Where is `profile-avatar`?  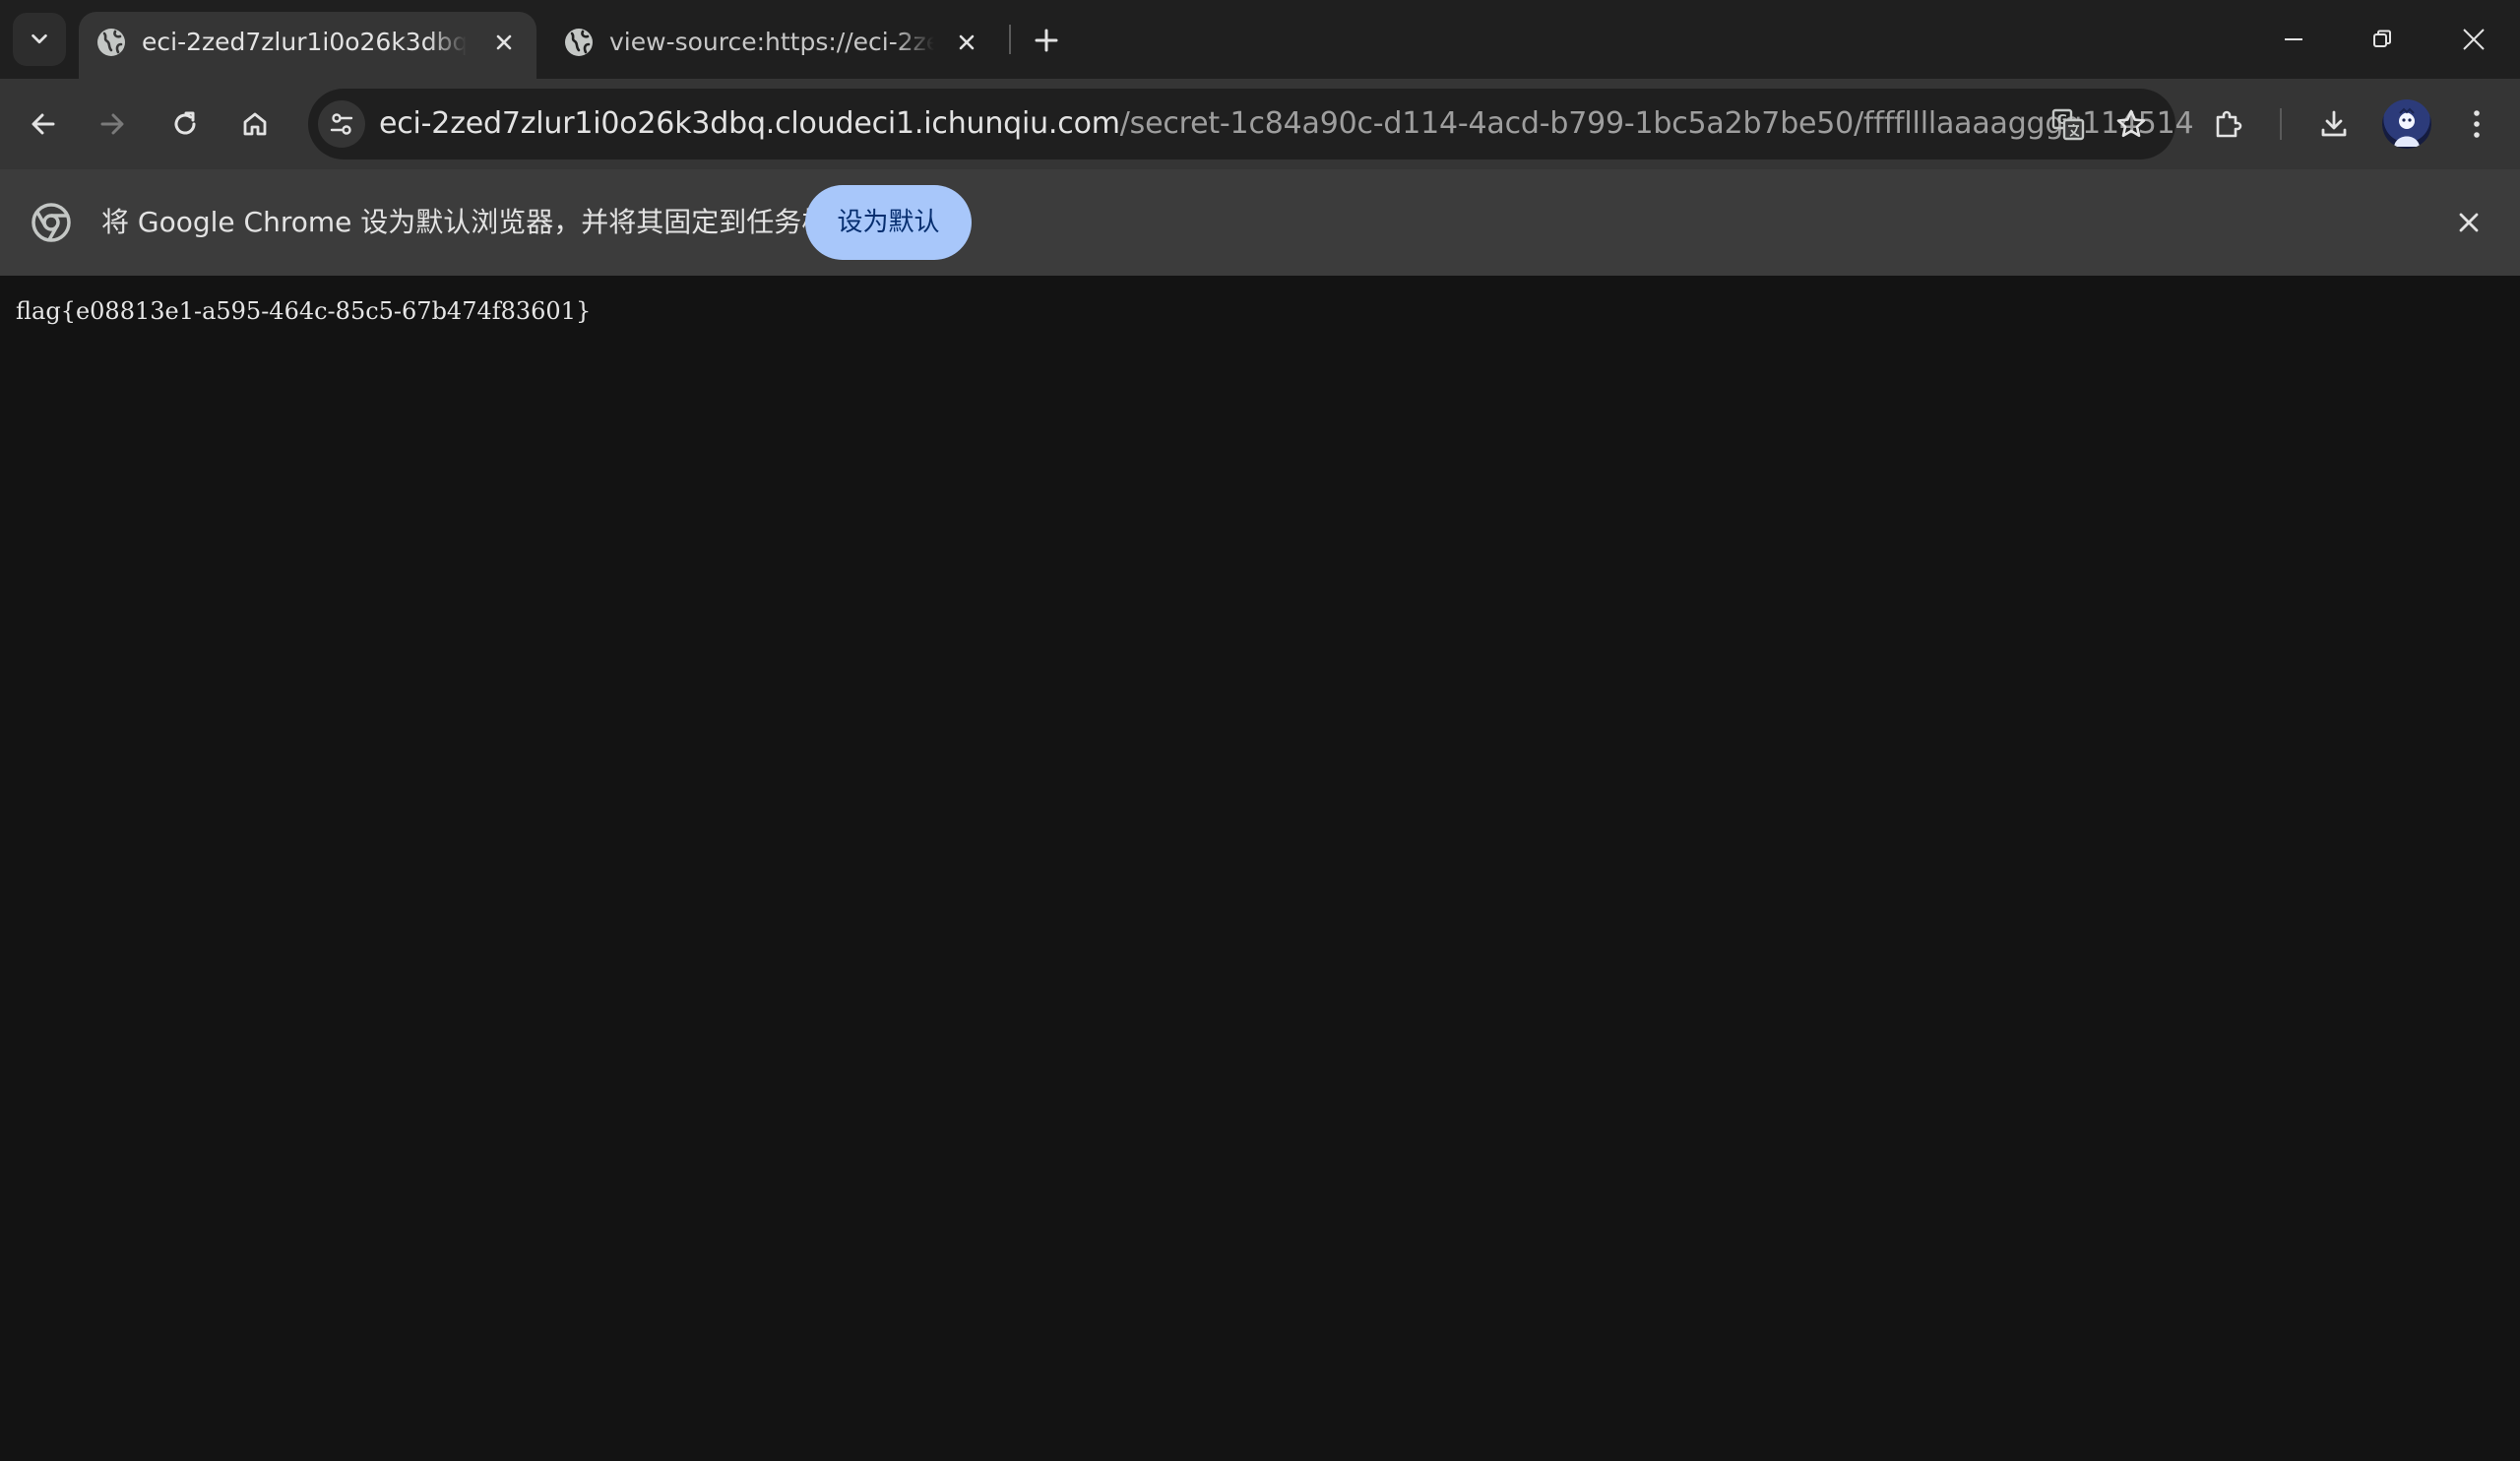
profile-avatar is located at coordinates (2406, 124).